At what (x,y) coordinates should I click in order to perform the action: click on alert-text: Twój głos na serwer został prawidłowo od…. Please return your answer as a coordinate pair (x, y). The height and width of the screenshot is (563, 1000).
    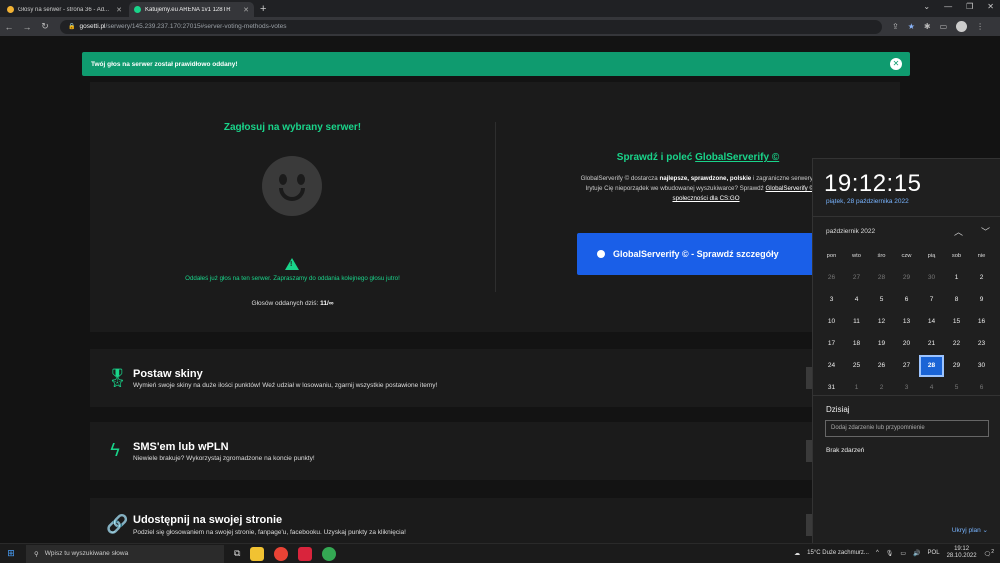
    Looking at the image, I should click on (164, 64).